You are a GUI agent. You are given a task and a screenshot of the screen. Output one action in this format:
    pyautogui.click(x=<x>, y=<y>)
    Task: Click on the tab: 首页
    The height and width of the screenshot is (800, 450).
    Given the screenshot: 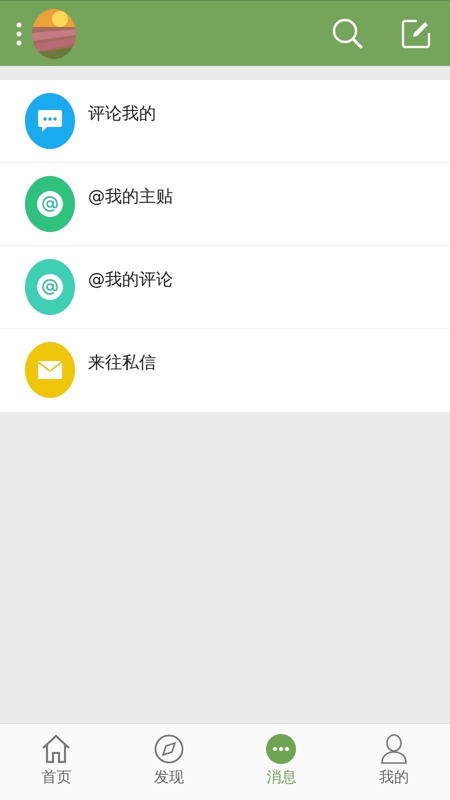 What is the action you would take?
    pyautogui.click(x=56, y=762)
    